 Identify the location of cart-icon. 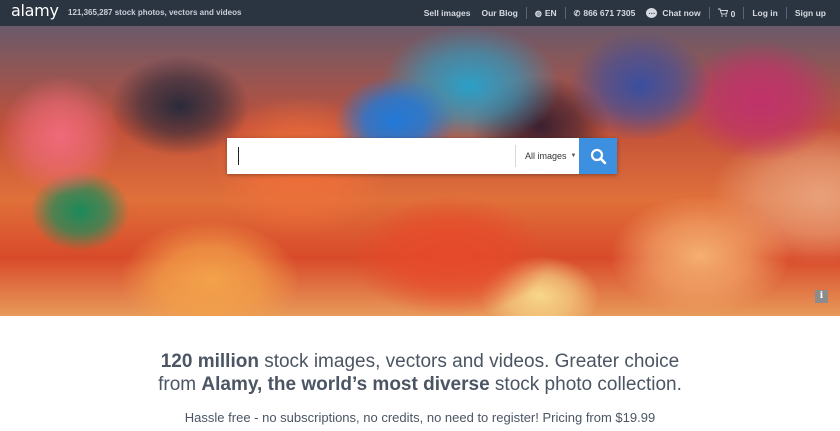
(722, 13).